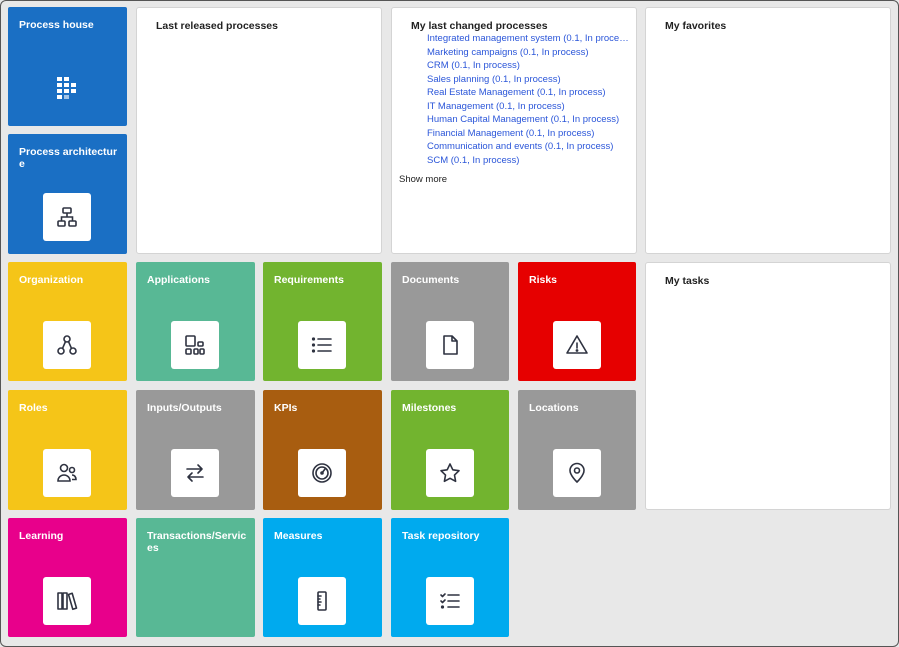 The width and height of the screenshot is (899, 647). What do you see at coordinates (696, 26) in the screenshot?
I see `panel-title: My favorites` at bounding box center [696, 26].